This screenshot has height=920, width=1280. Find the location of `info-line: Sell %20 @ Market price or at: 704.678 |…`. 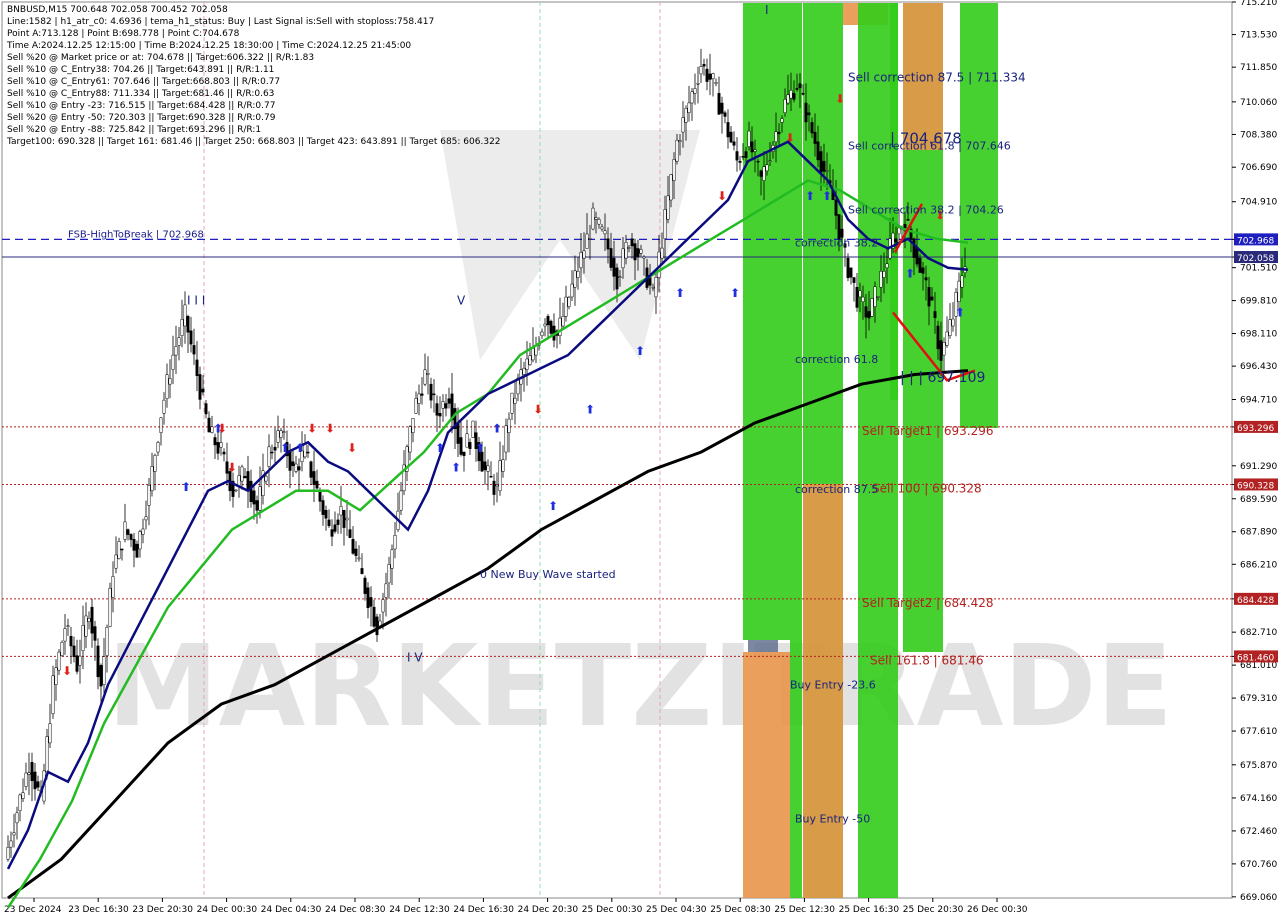

info-line: Sell %20 @ Market price or at: 704.678 |… is located at coordinates (161, 58).